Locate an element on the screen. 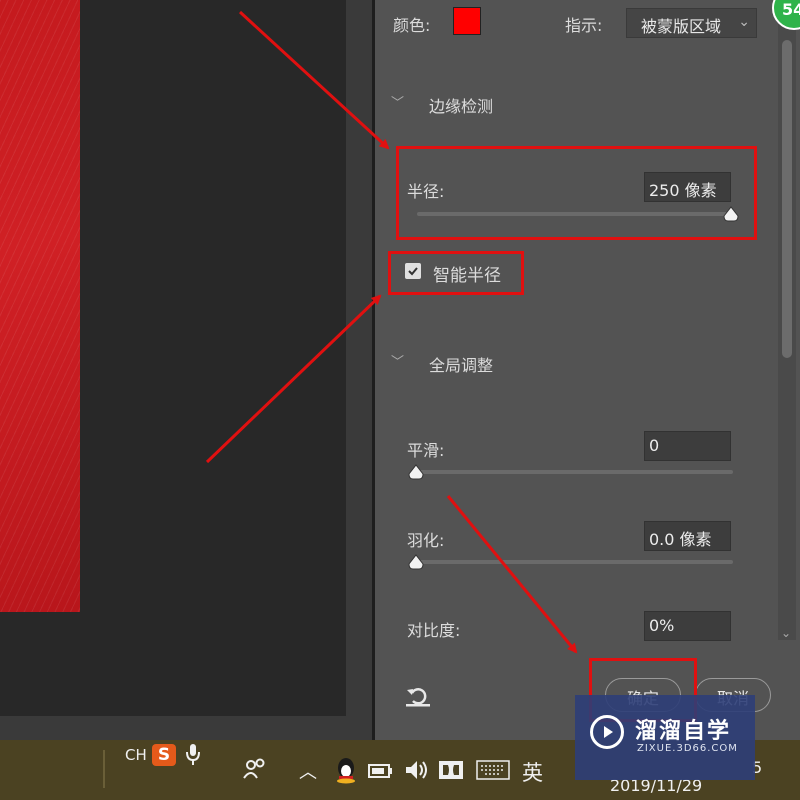 This screenshot has width=800, height=800. sogou-ime-icon: S is located at coordinates (164, 755).